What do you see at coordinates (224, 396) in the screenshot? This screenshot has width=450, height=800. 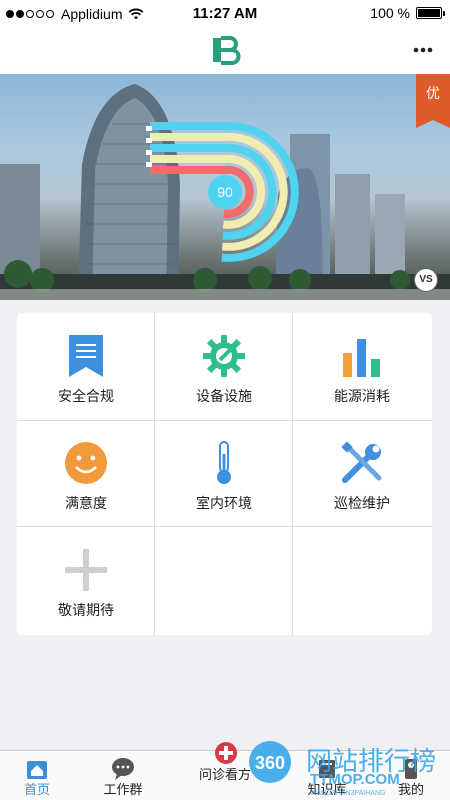 I see `grid-item-label: 设备设施` at bounding box center [224, 396].